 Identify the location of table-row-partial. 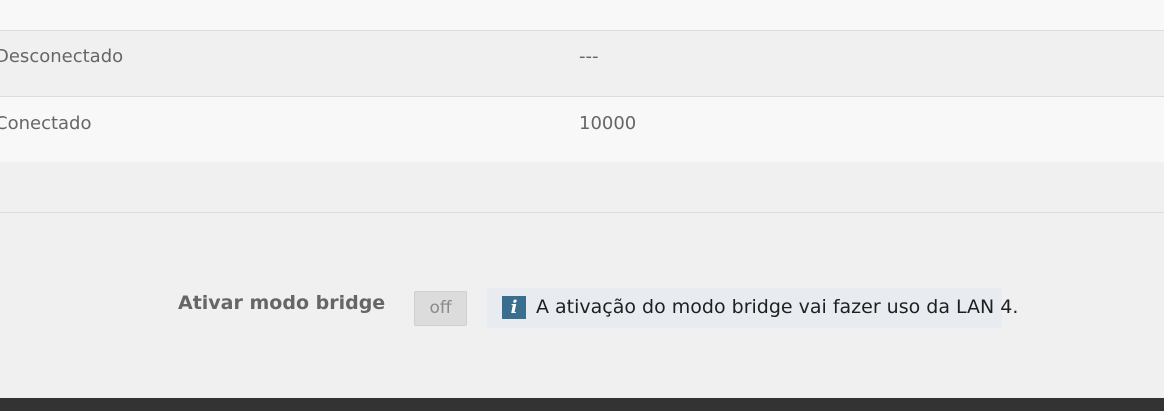
(582, 15).